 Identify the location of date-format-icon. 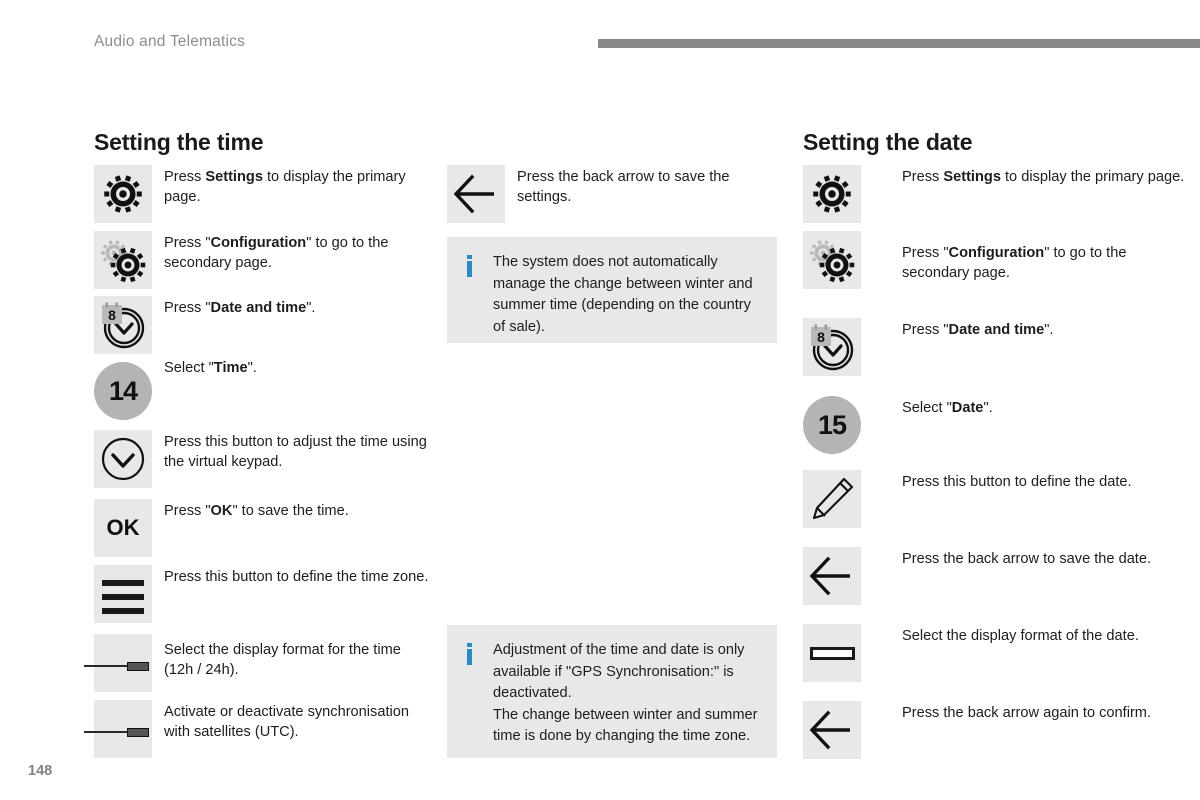
(832, 653).